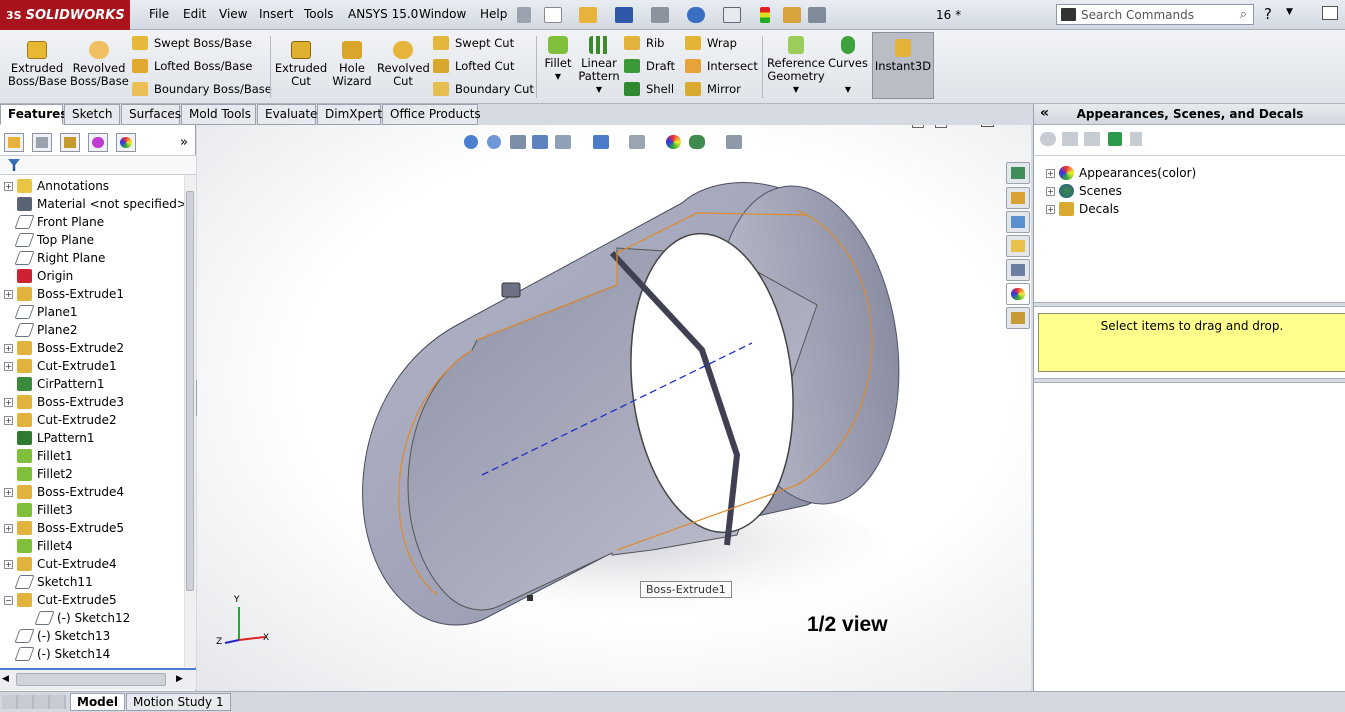 Image resolution: width=1345 pixels, height=712 pixels. Describe the element at coordinates (75, 618) in the screenshot. I see `tree-item: (-) Sketch12` at that location.